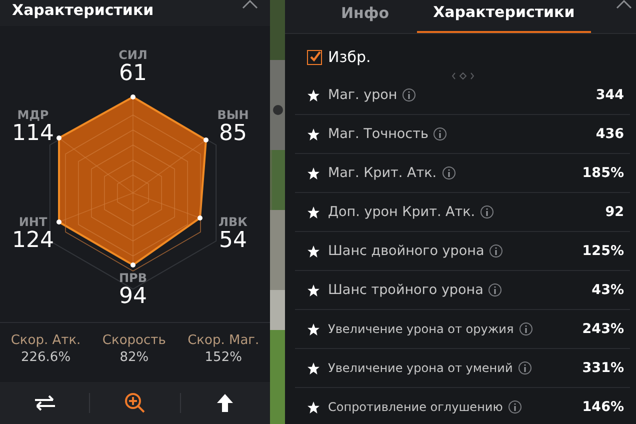 Image resolution: width=636 pixels, height=424 pixels. Describe the element at coordinates (378, 134) in the screenshot. I see `attribute-name: Маг. Точность` at that location.